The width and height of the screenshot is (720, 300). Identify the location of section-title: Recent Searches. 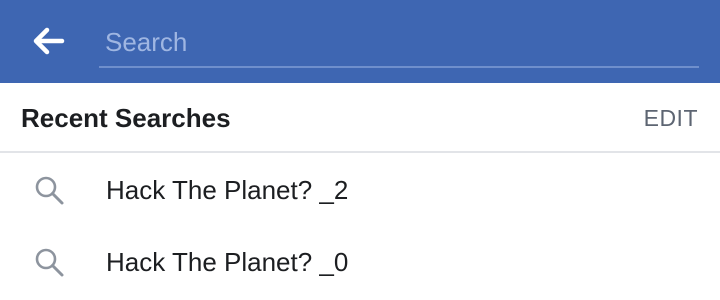
(126, 118).